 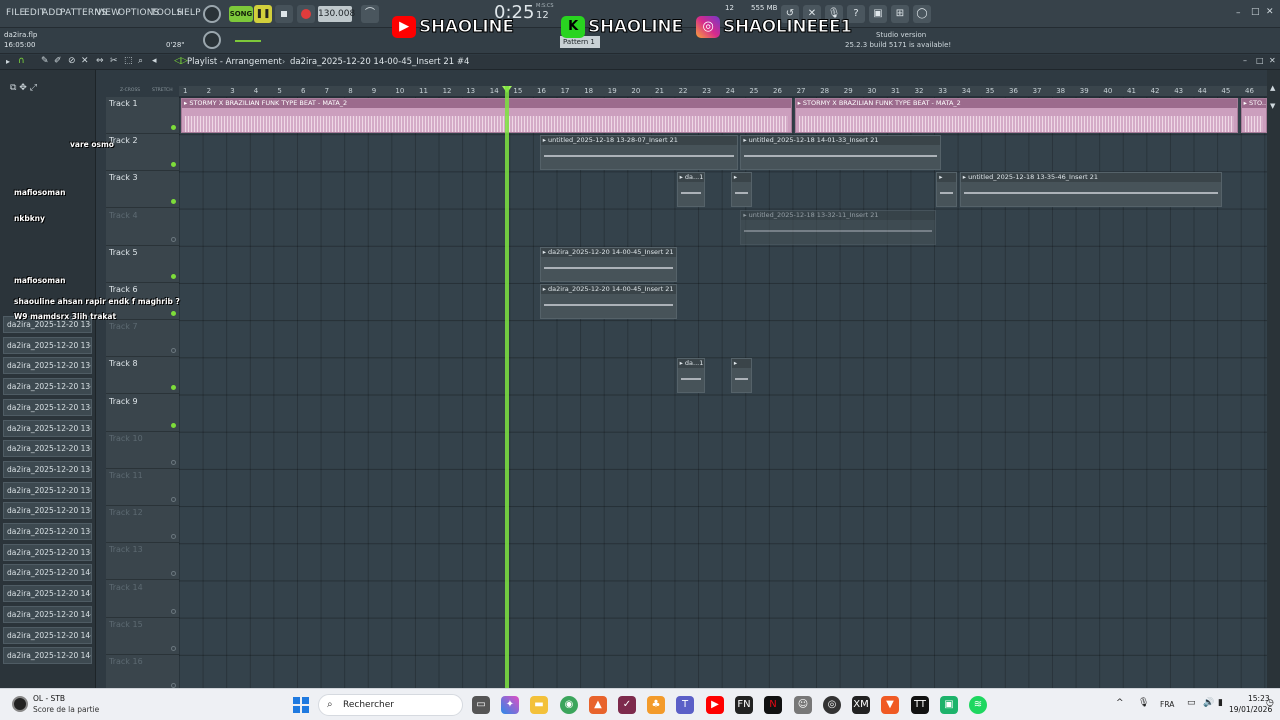 What do you see at coordinates (85, 61) in the screenshot?
I see `mute-icon: ✕` at bounding box center [85, 61].